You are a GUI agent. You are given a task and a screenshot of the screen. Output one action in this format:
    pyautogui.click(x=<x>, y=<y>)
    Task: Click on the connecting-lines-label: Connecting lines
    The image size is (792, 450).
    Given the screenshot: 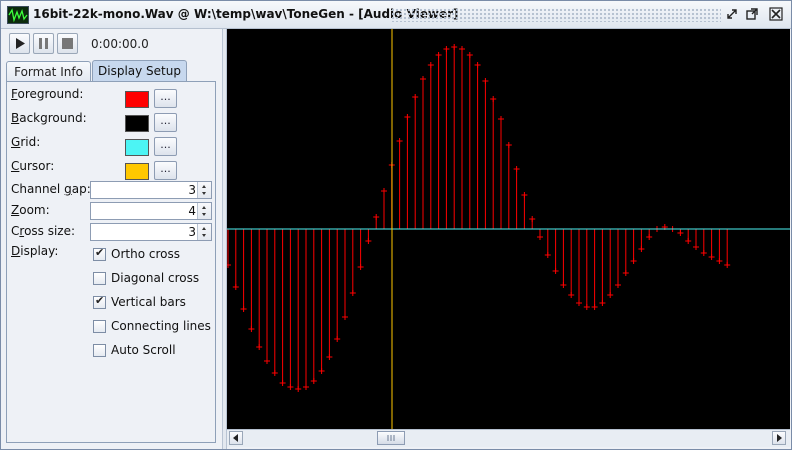 What is the action you would take?
    pyautogui.click(x=161, y=326)
    